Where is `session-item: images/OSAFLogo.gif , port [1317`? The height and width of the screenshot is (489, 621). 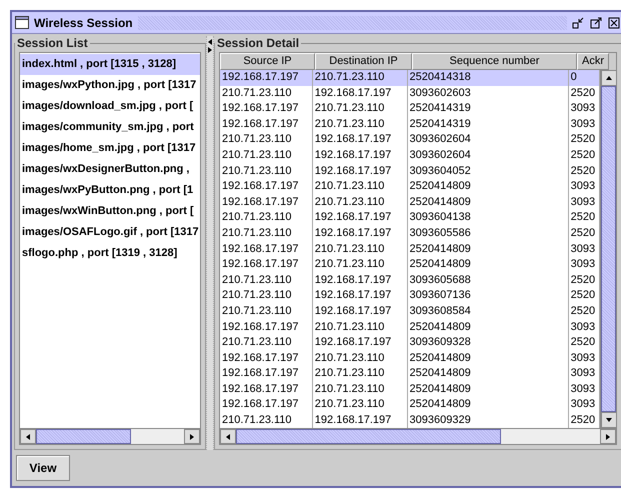 session-item: images/OSAFLogo.gif , port [1317 is located at coordinates (110, 232).